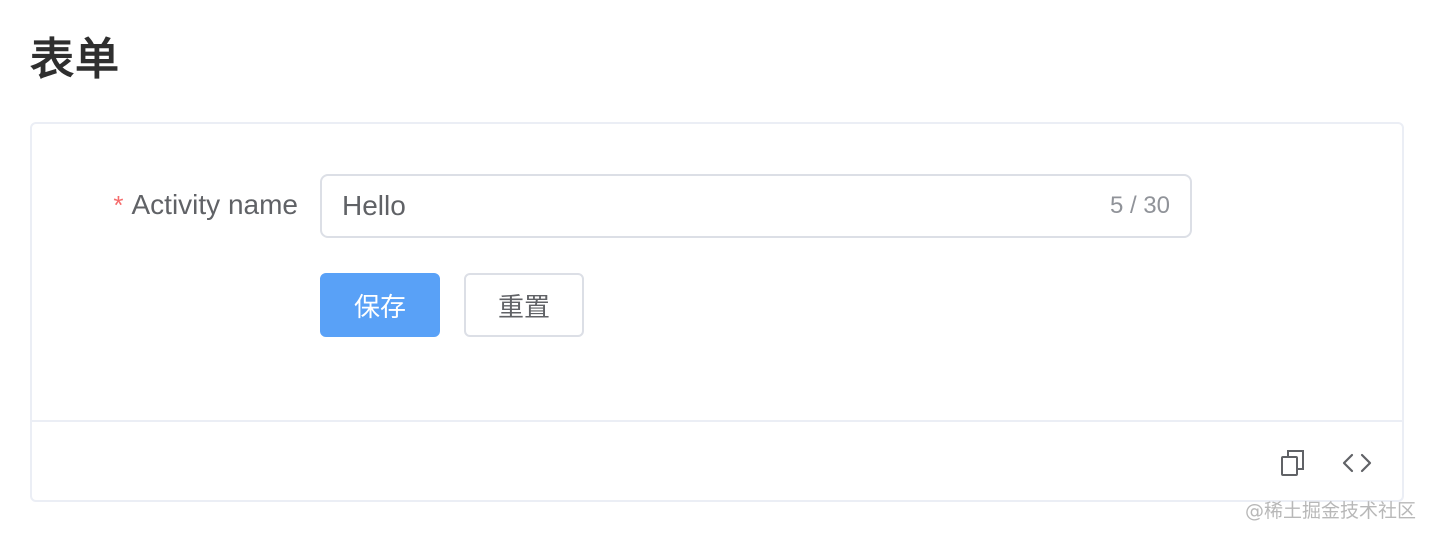 The height and width of the screenshot is (538, 1434). What do you see at coordinates (1139, 205) in the screenshot?
I see `word-count: 5 / 30` at bounding box center [1139, 205].